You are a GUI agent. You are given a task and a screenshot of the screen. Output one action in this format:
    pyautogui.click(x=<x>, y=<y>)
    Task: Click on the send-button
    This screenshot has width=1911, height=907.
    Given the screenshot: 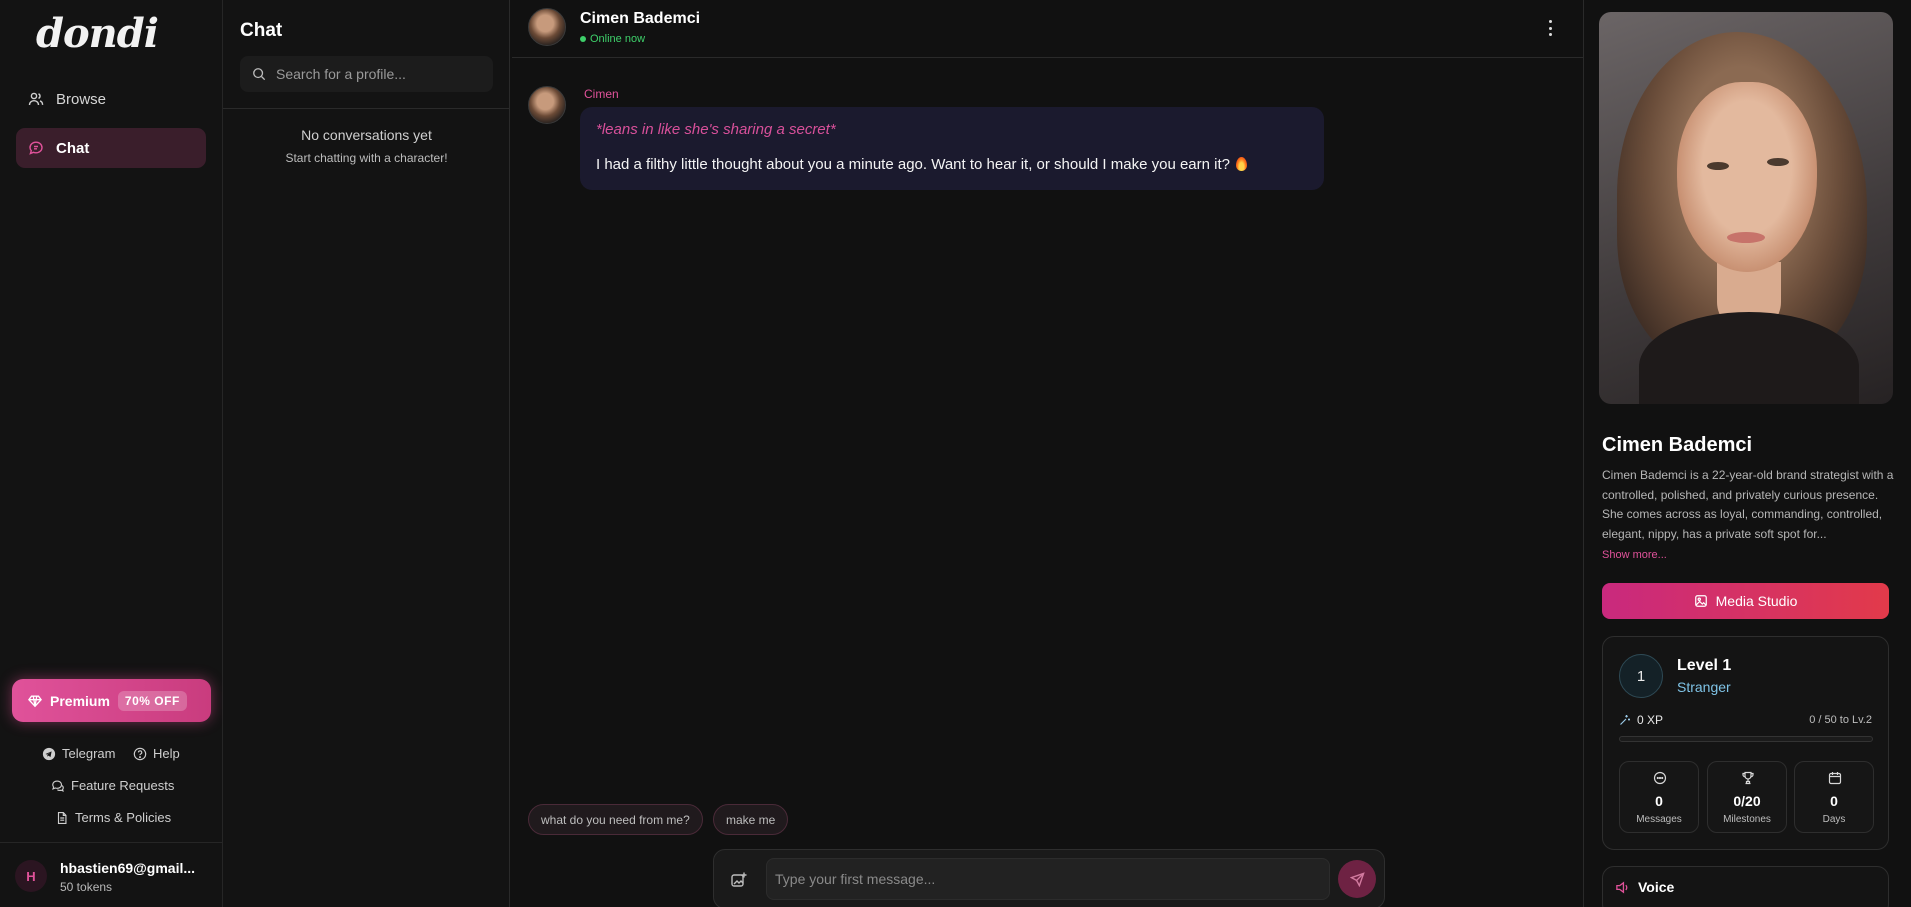 What is the action you would take?
    pyautogui.click(x=1357, y=879)
    